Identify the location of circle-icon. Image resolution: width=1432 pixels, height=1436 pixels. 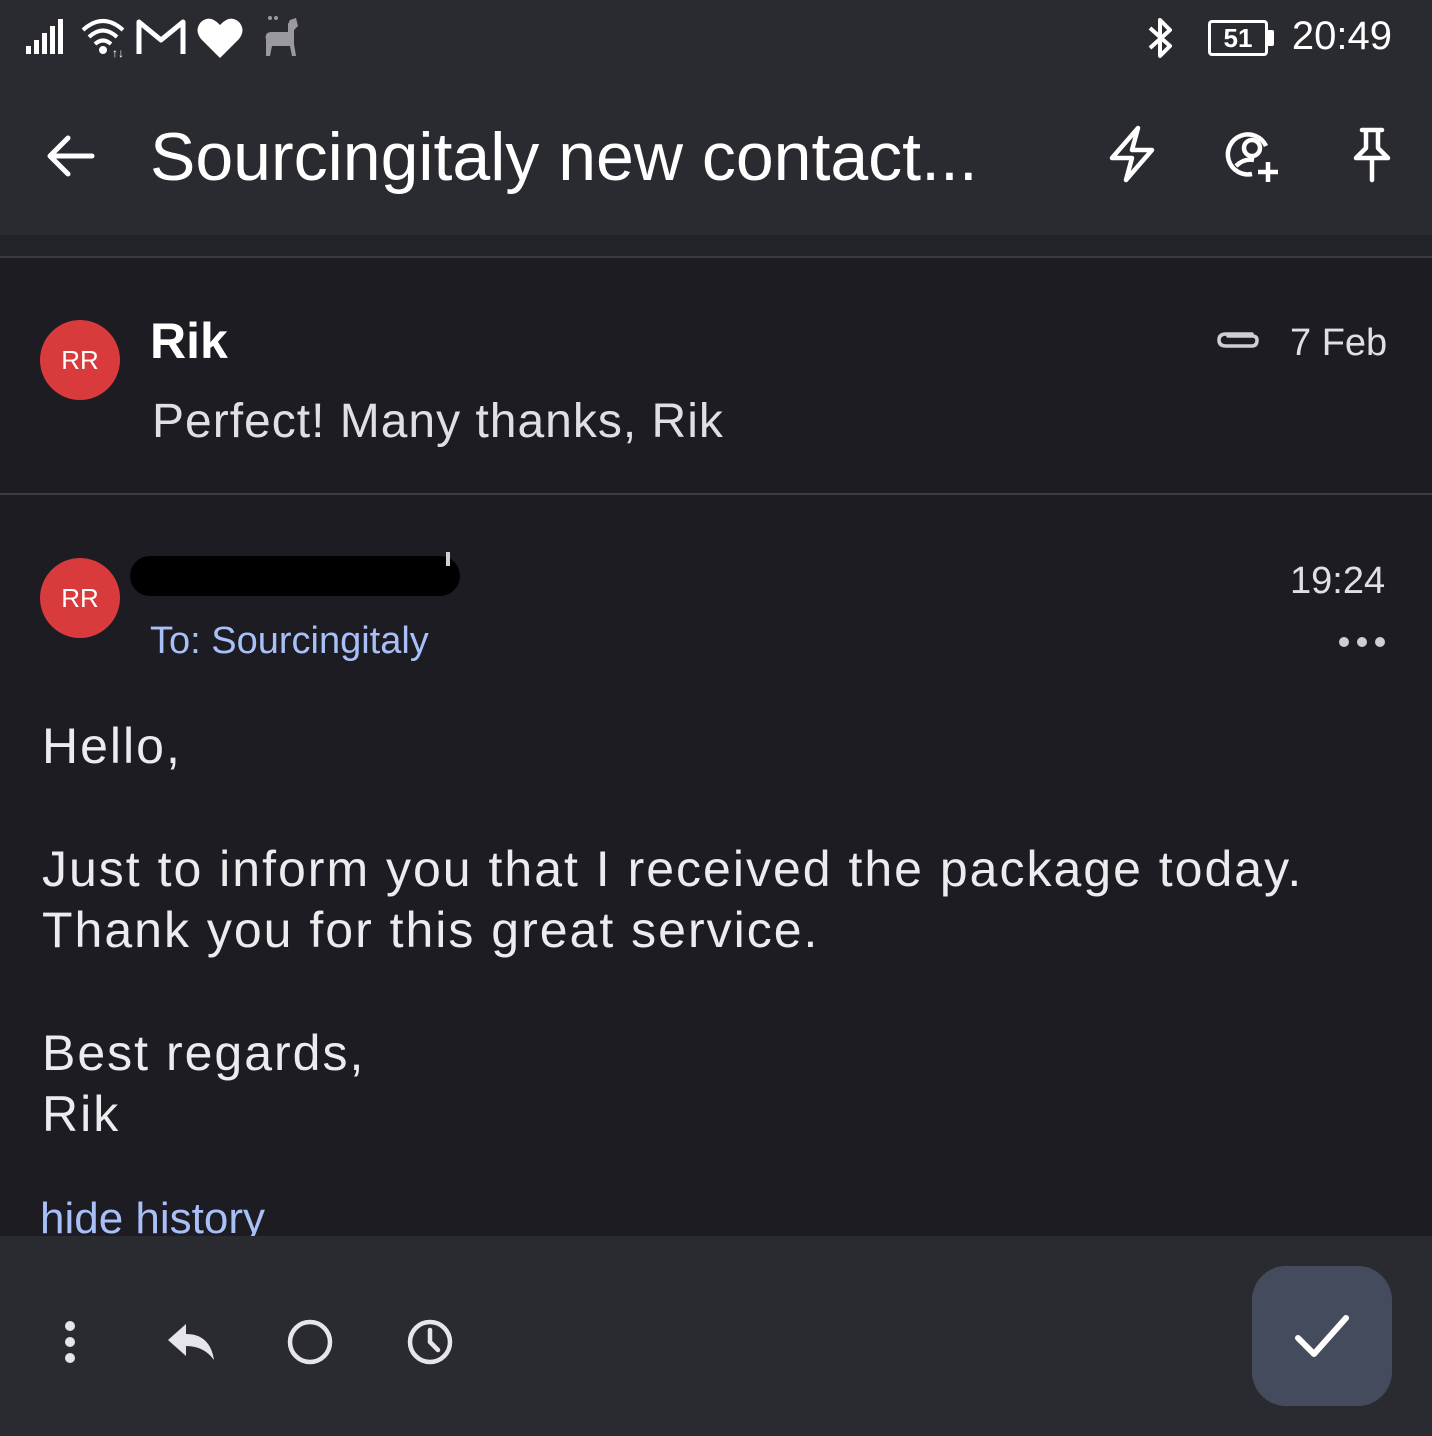
(310, 1342).